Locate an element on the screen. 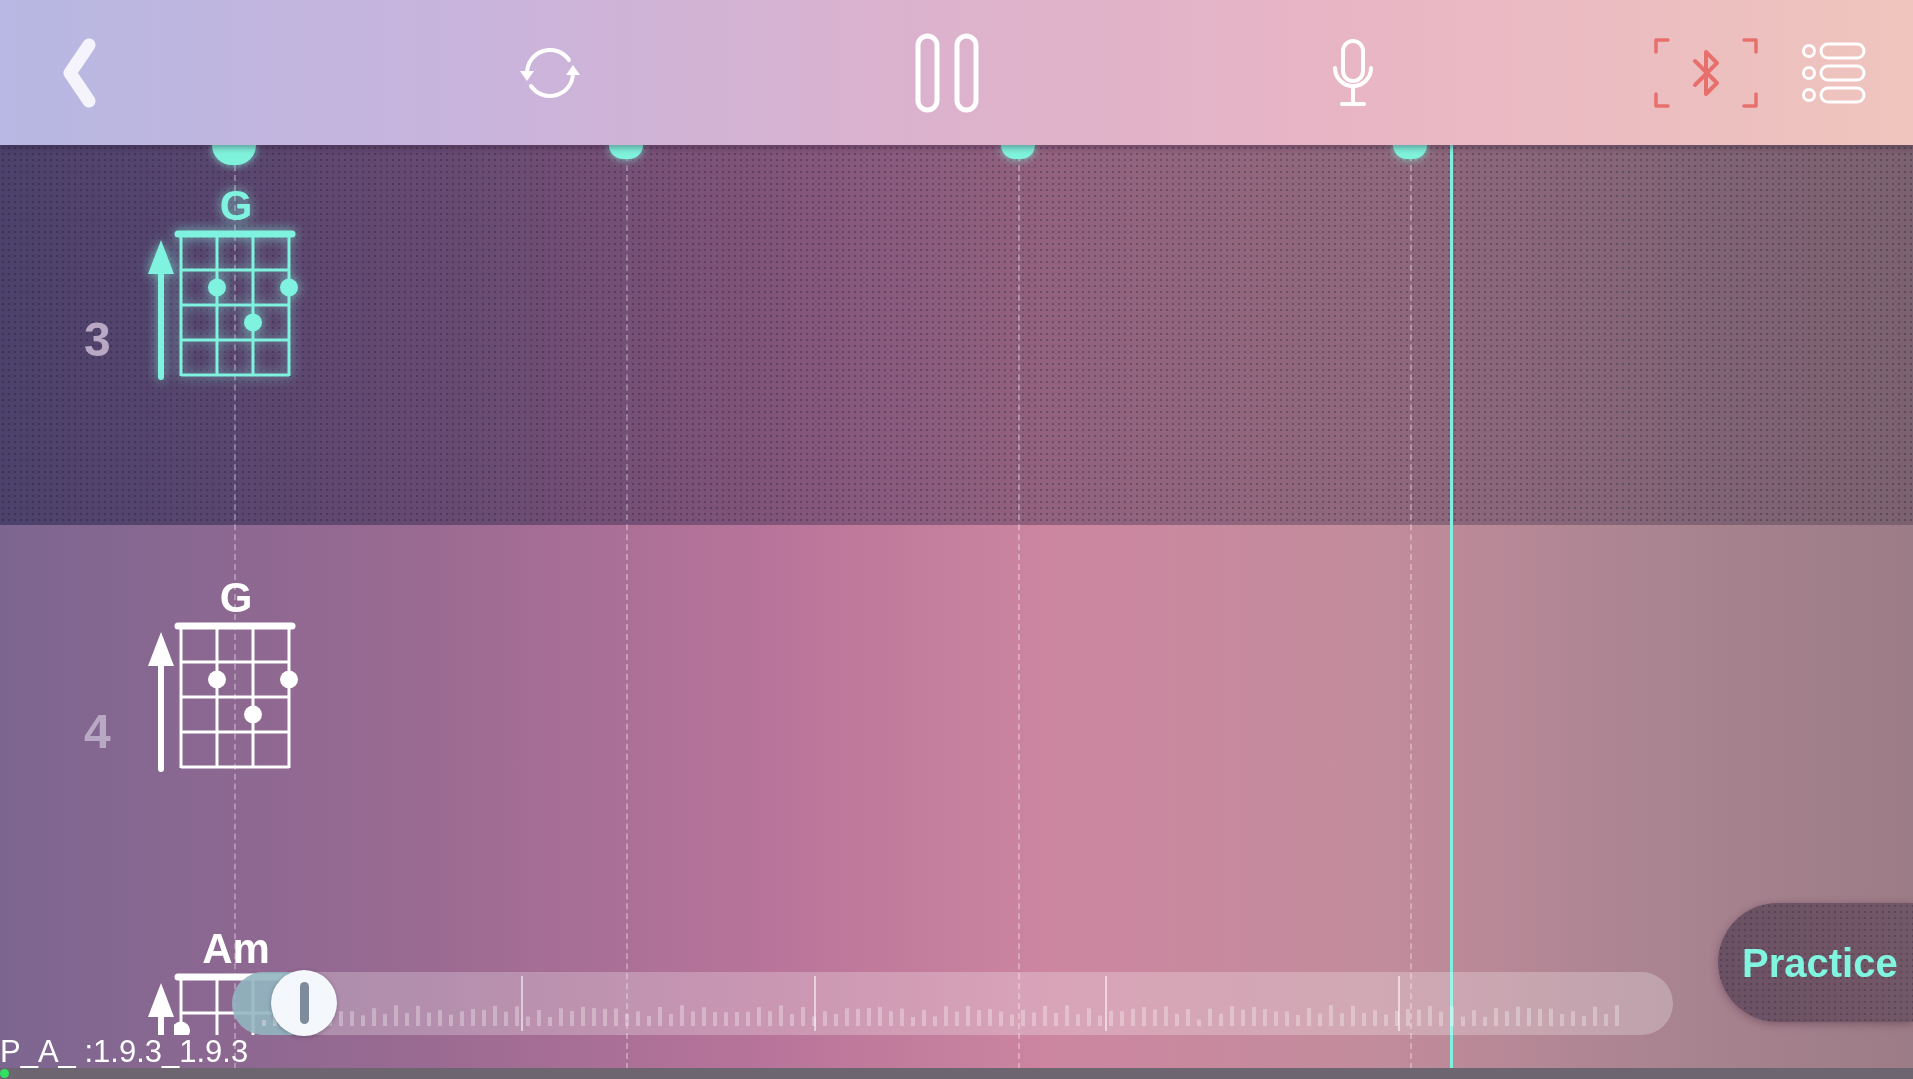 Image resolution: width=1913 pixels, height=1079 pixels. measure-number: 4 is located at coordinates (98, 732).